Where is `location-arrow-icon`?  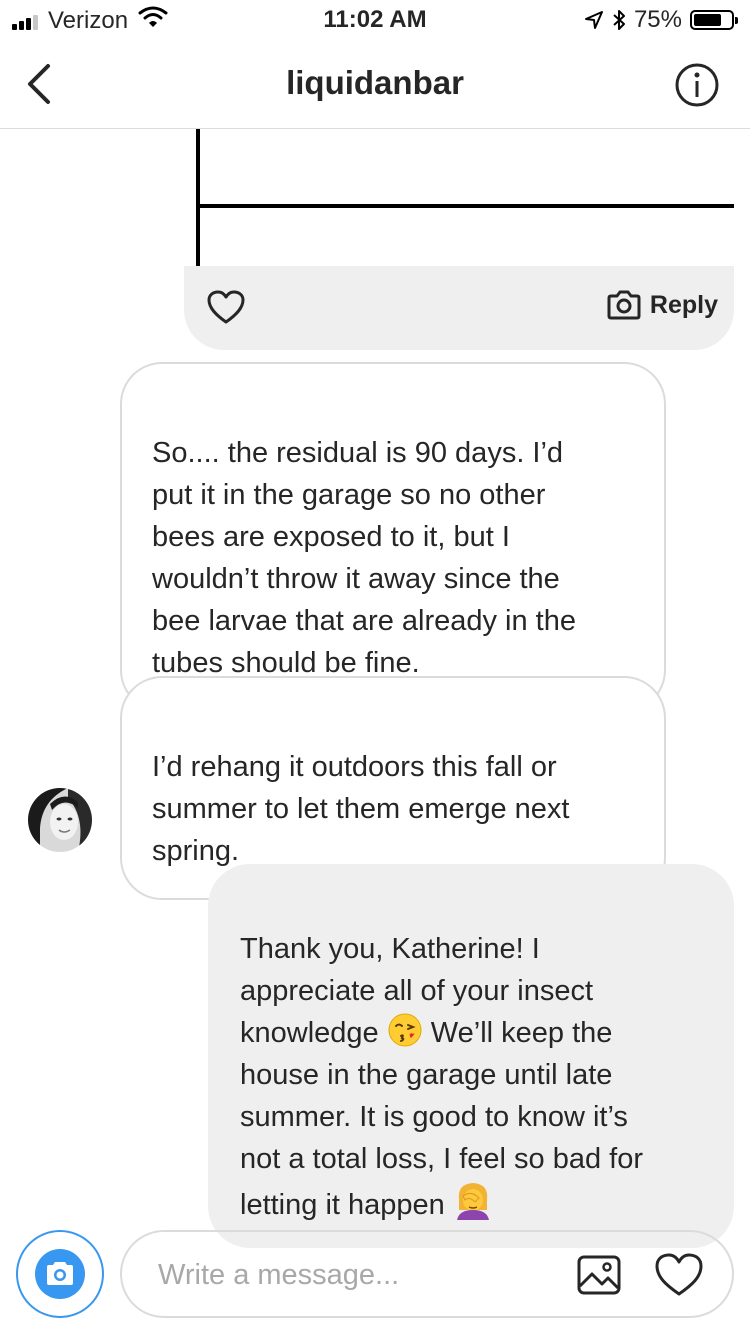 location-arrow-icon is located at coordinates (594, 20).